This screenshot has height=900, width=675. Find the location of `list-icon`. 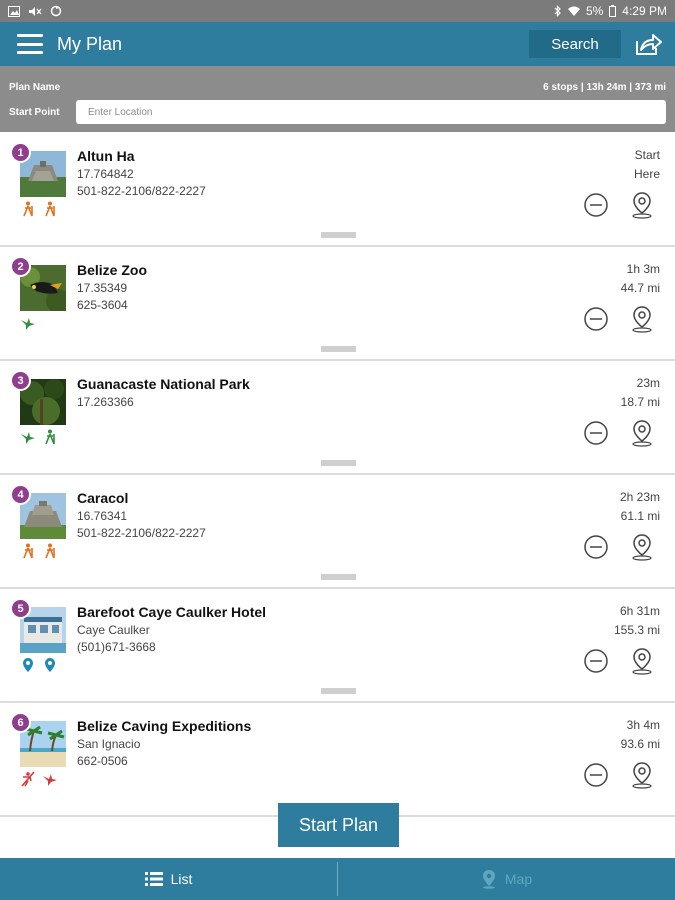

list-icon is located at coordinates (153, 879).